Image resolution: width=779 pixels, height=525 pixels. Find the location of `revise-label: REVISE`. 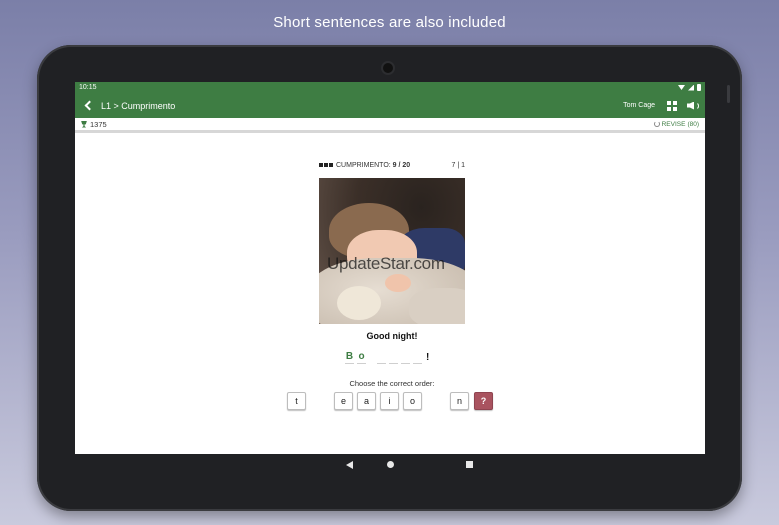

revise-label: REVISE is located at coordinates (673, 124).